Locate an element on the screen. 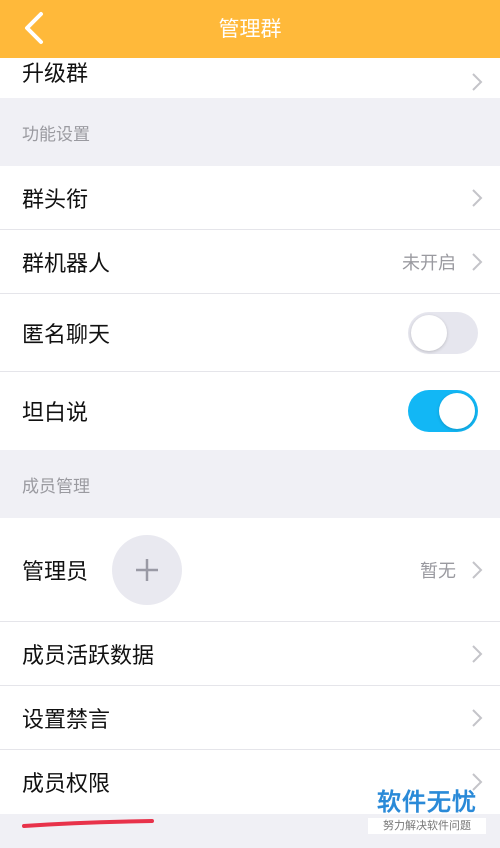  anonymous-chat-label: 匿名聊天 is located at coordinates (66, 335).